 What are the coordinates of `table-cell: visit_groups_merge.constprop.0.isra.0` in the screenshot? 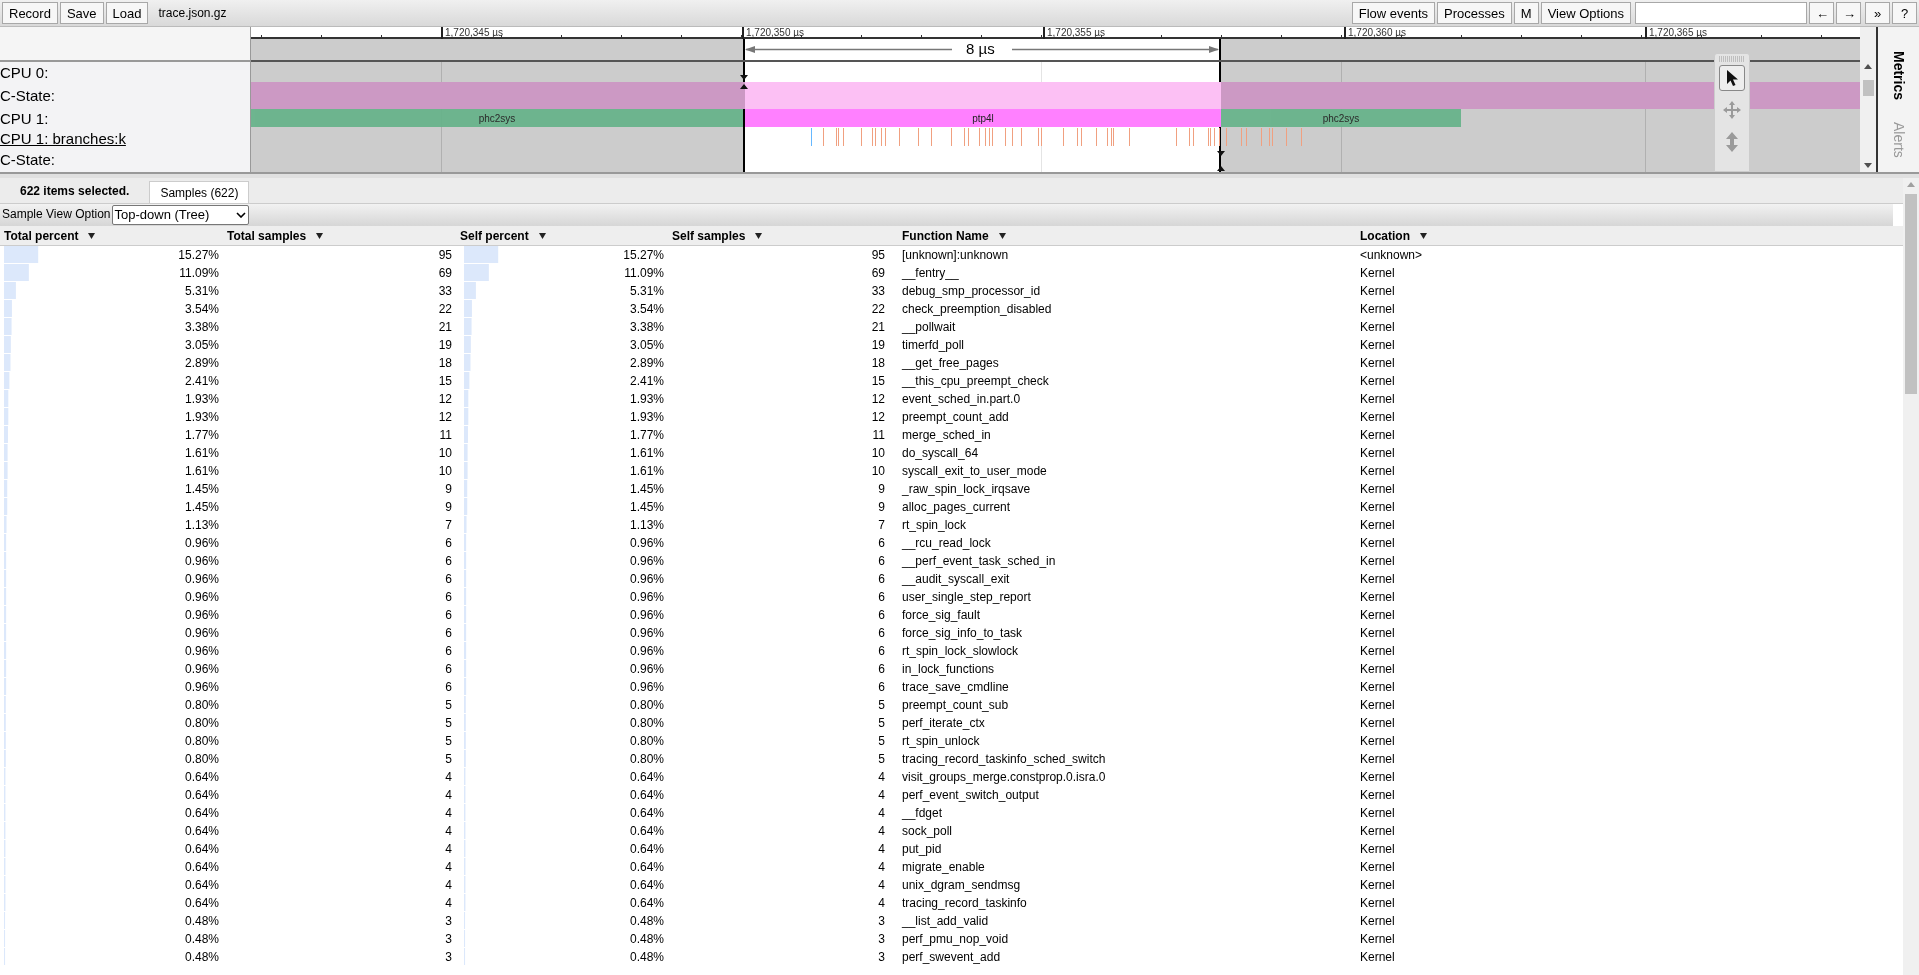 It's located at (1004, 777).